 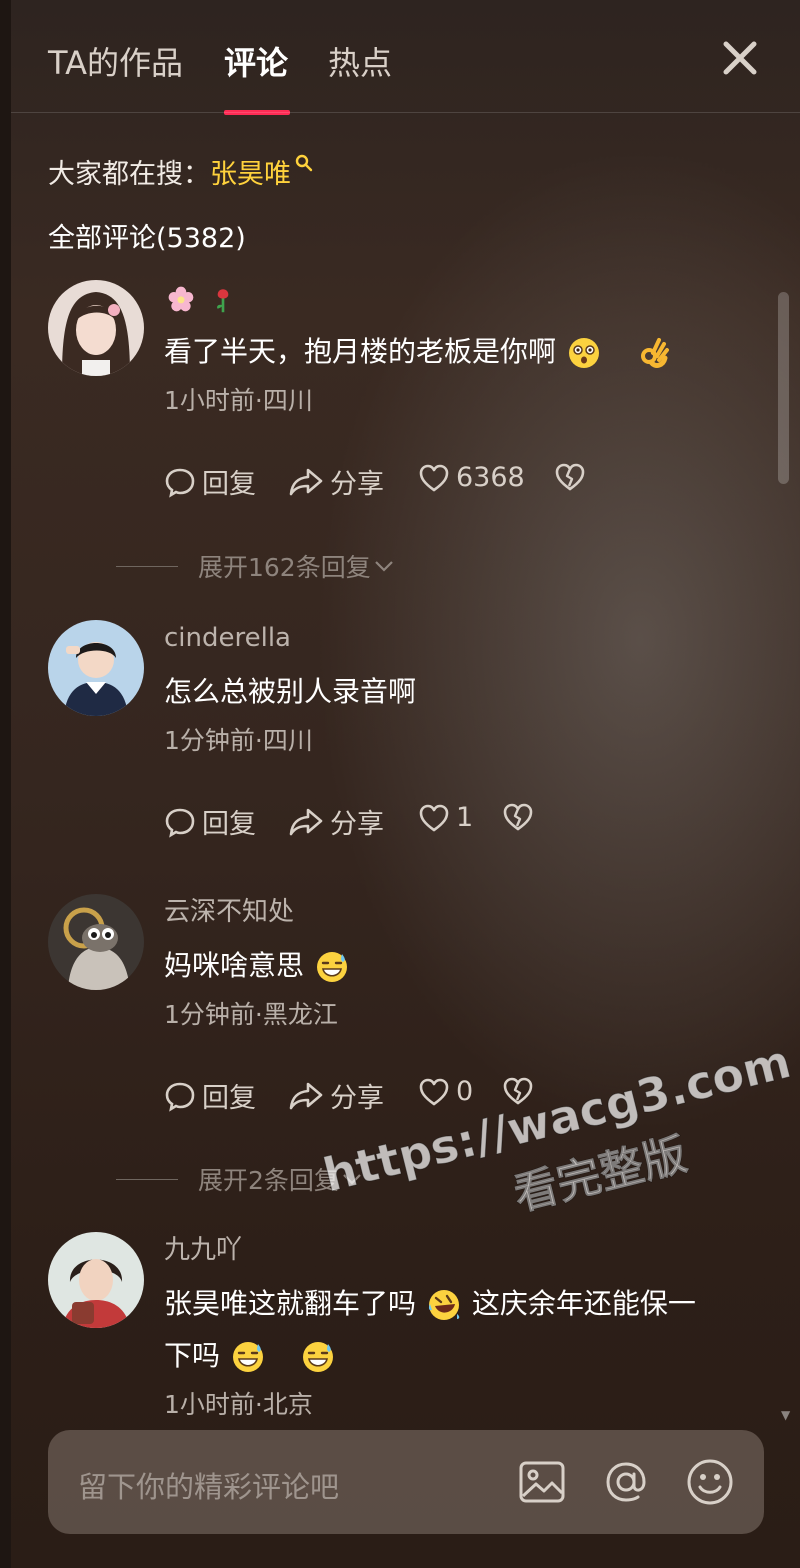 I want to click on comment-text: 妈咪啥意思, so click(x=464, y=966).